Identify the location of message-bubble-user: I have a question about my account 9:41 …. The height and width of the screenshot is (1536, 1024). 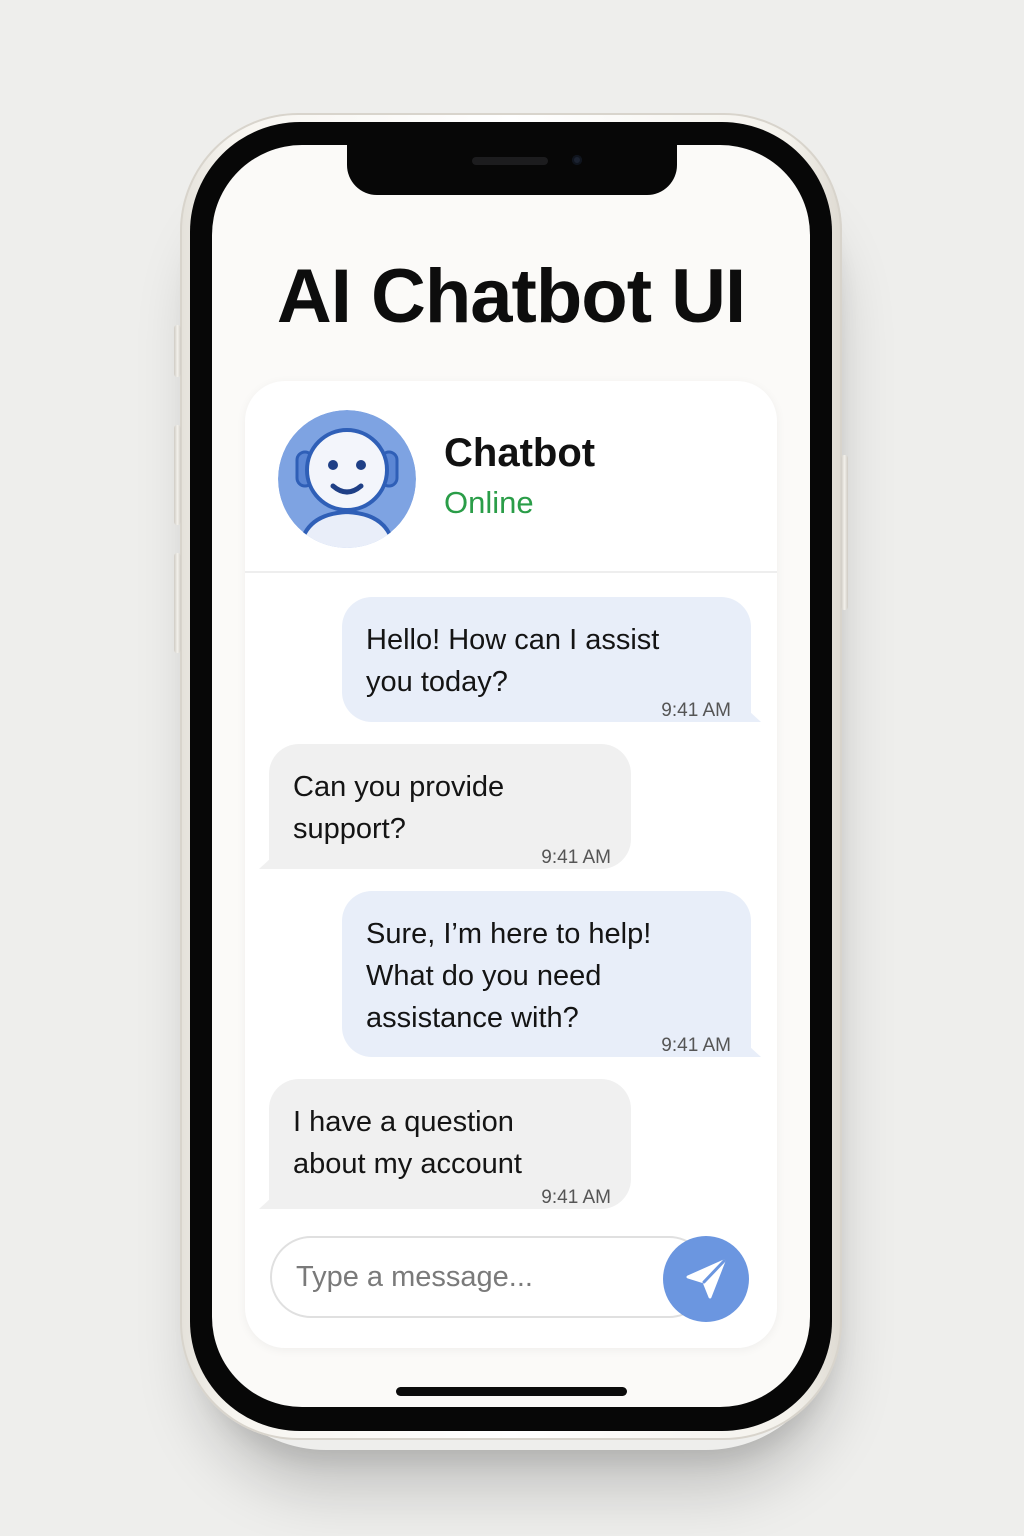
(450, 1144).